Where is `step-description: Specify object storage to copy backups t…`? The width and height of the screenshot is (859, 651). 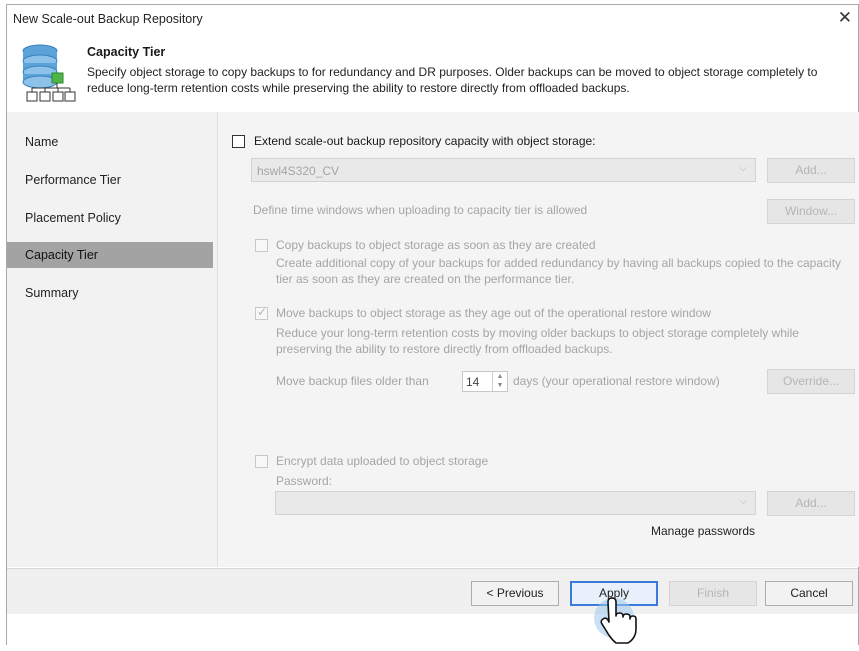 step-description: Specify object storage to copy backups t… is located at coordinates (452, 80).